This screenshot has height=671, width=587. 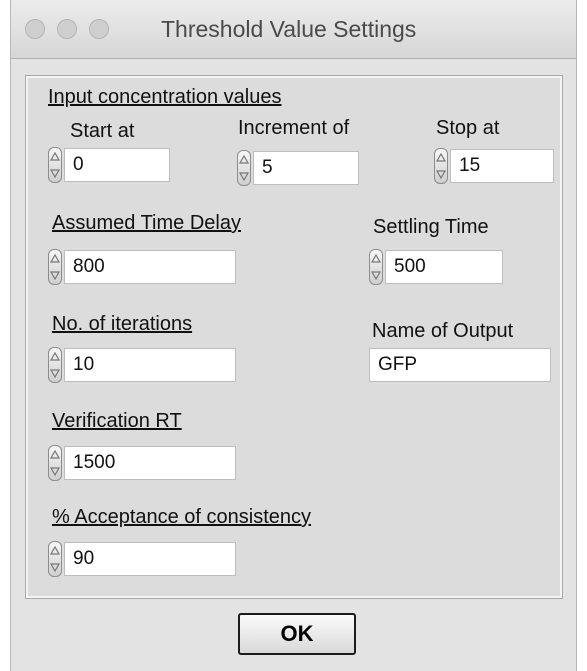 I want to click on zoom-window-button, so click(x=99, y=29).